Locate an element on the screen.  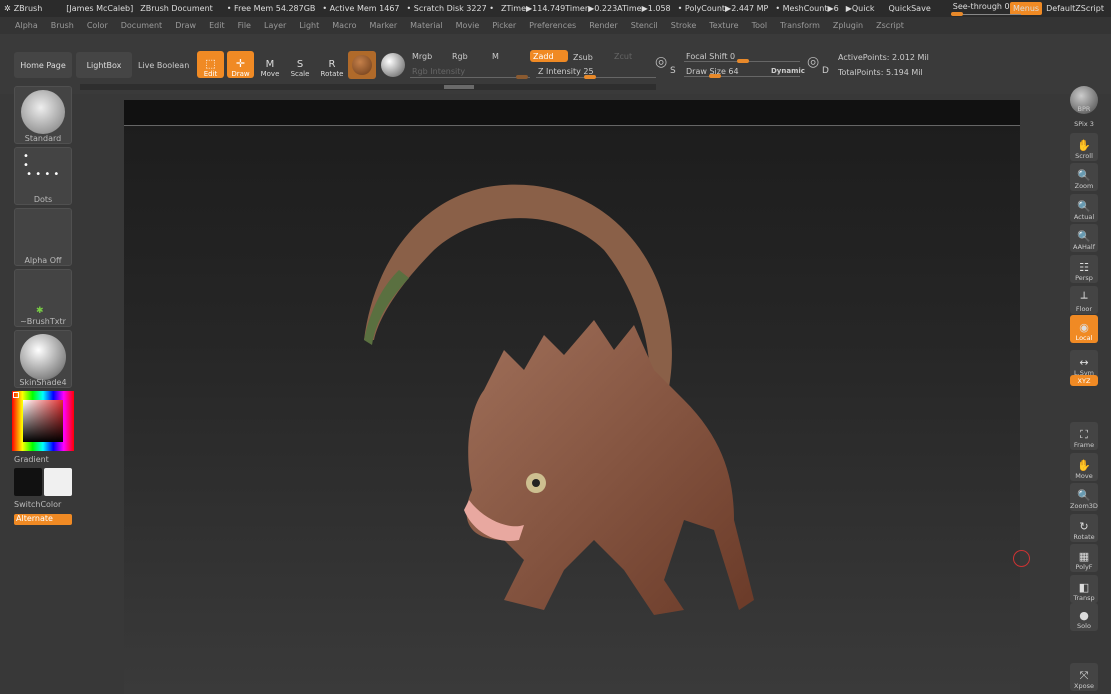
menu-preferences: Preferences is located at coordinates (552, 25).